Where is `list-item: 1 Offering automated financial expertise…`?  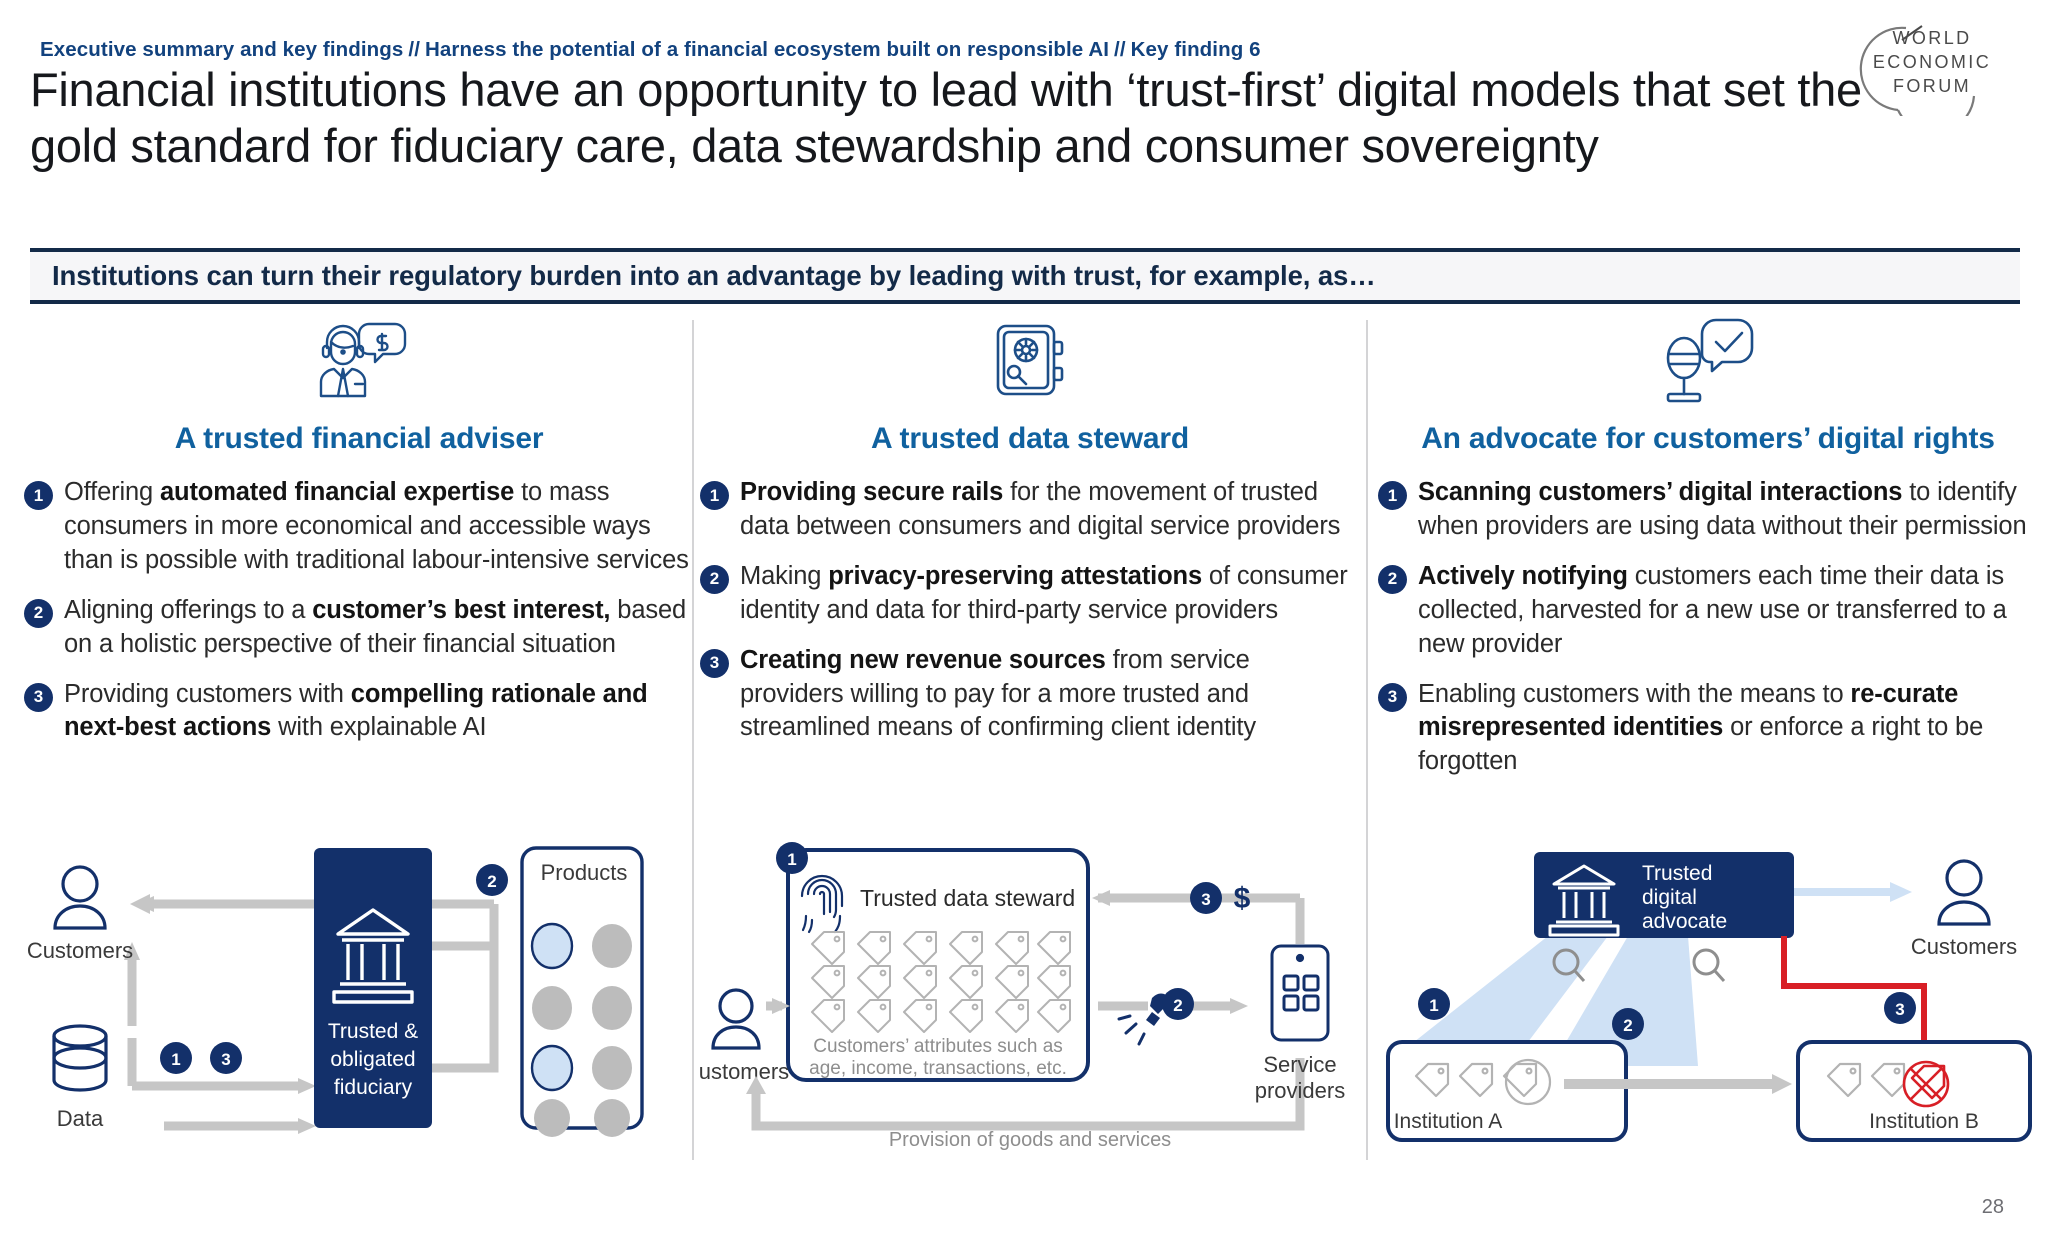 list-item: 1 Offering automated financial expertise… is located at coordinates (359, 527).